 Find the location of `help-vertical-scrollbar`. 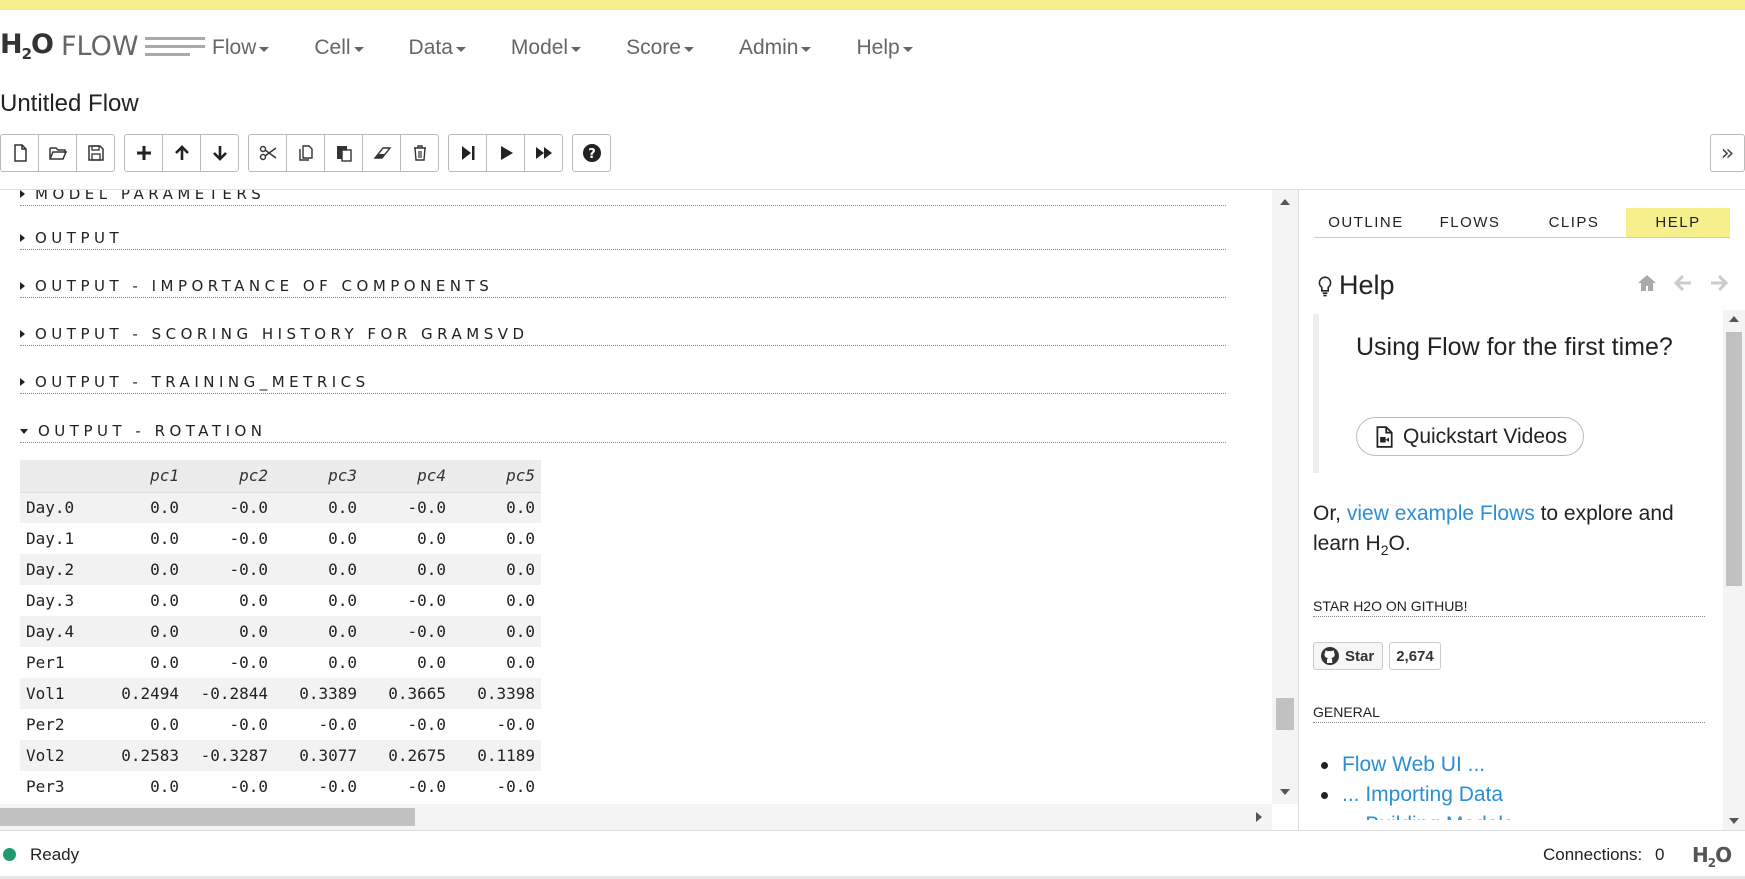

help-vertical-scrollbar is located at coordinates (1734, 570).